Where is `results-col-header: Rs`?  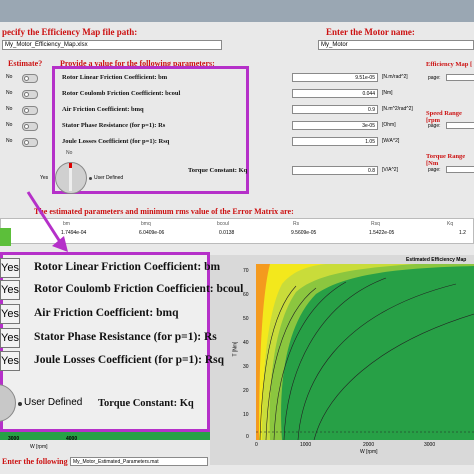 results-col-header: Rs is located at coordinates (296, 224).